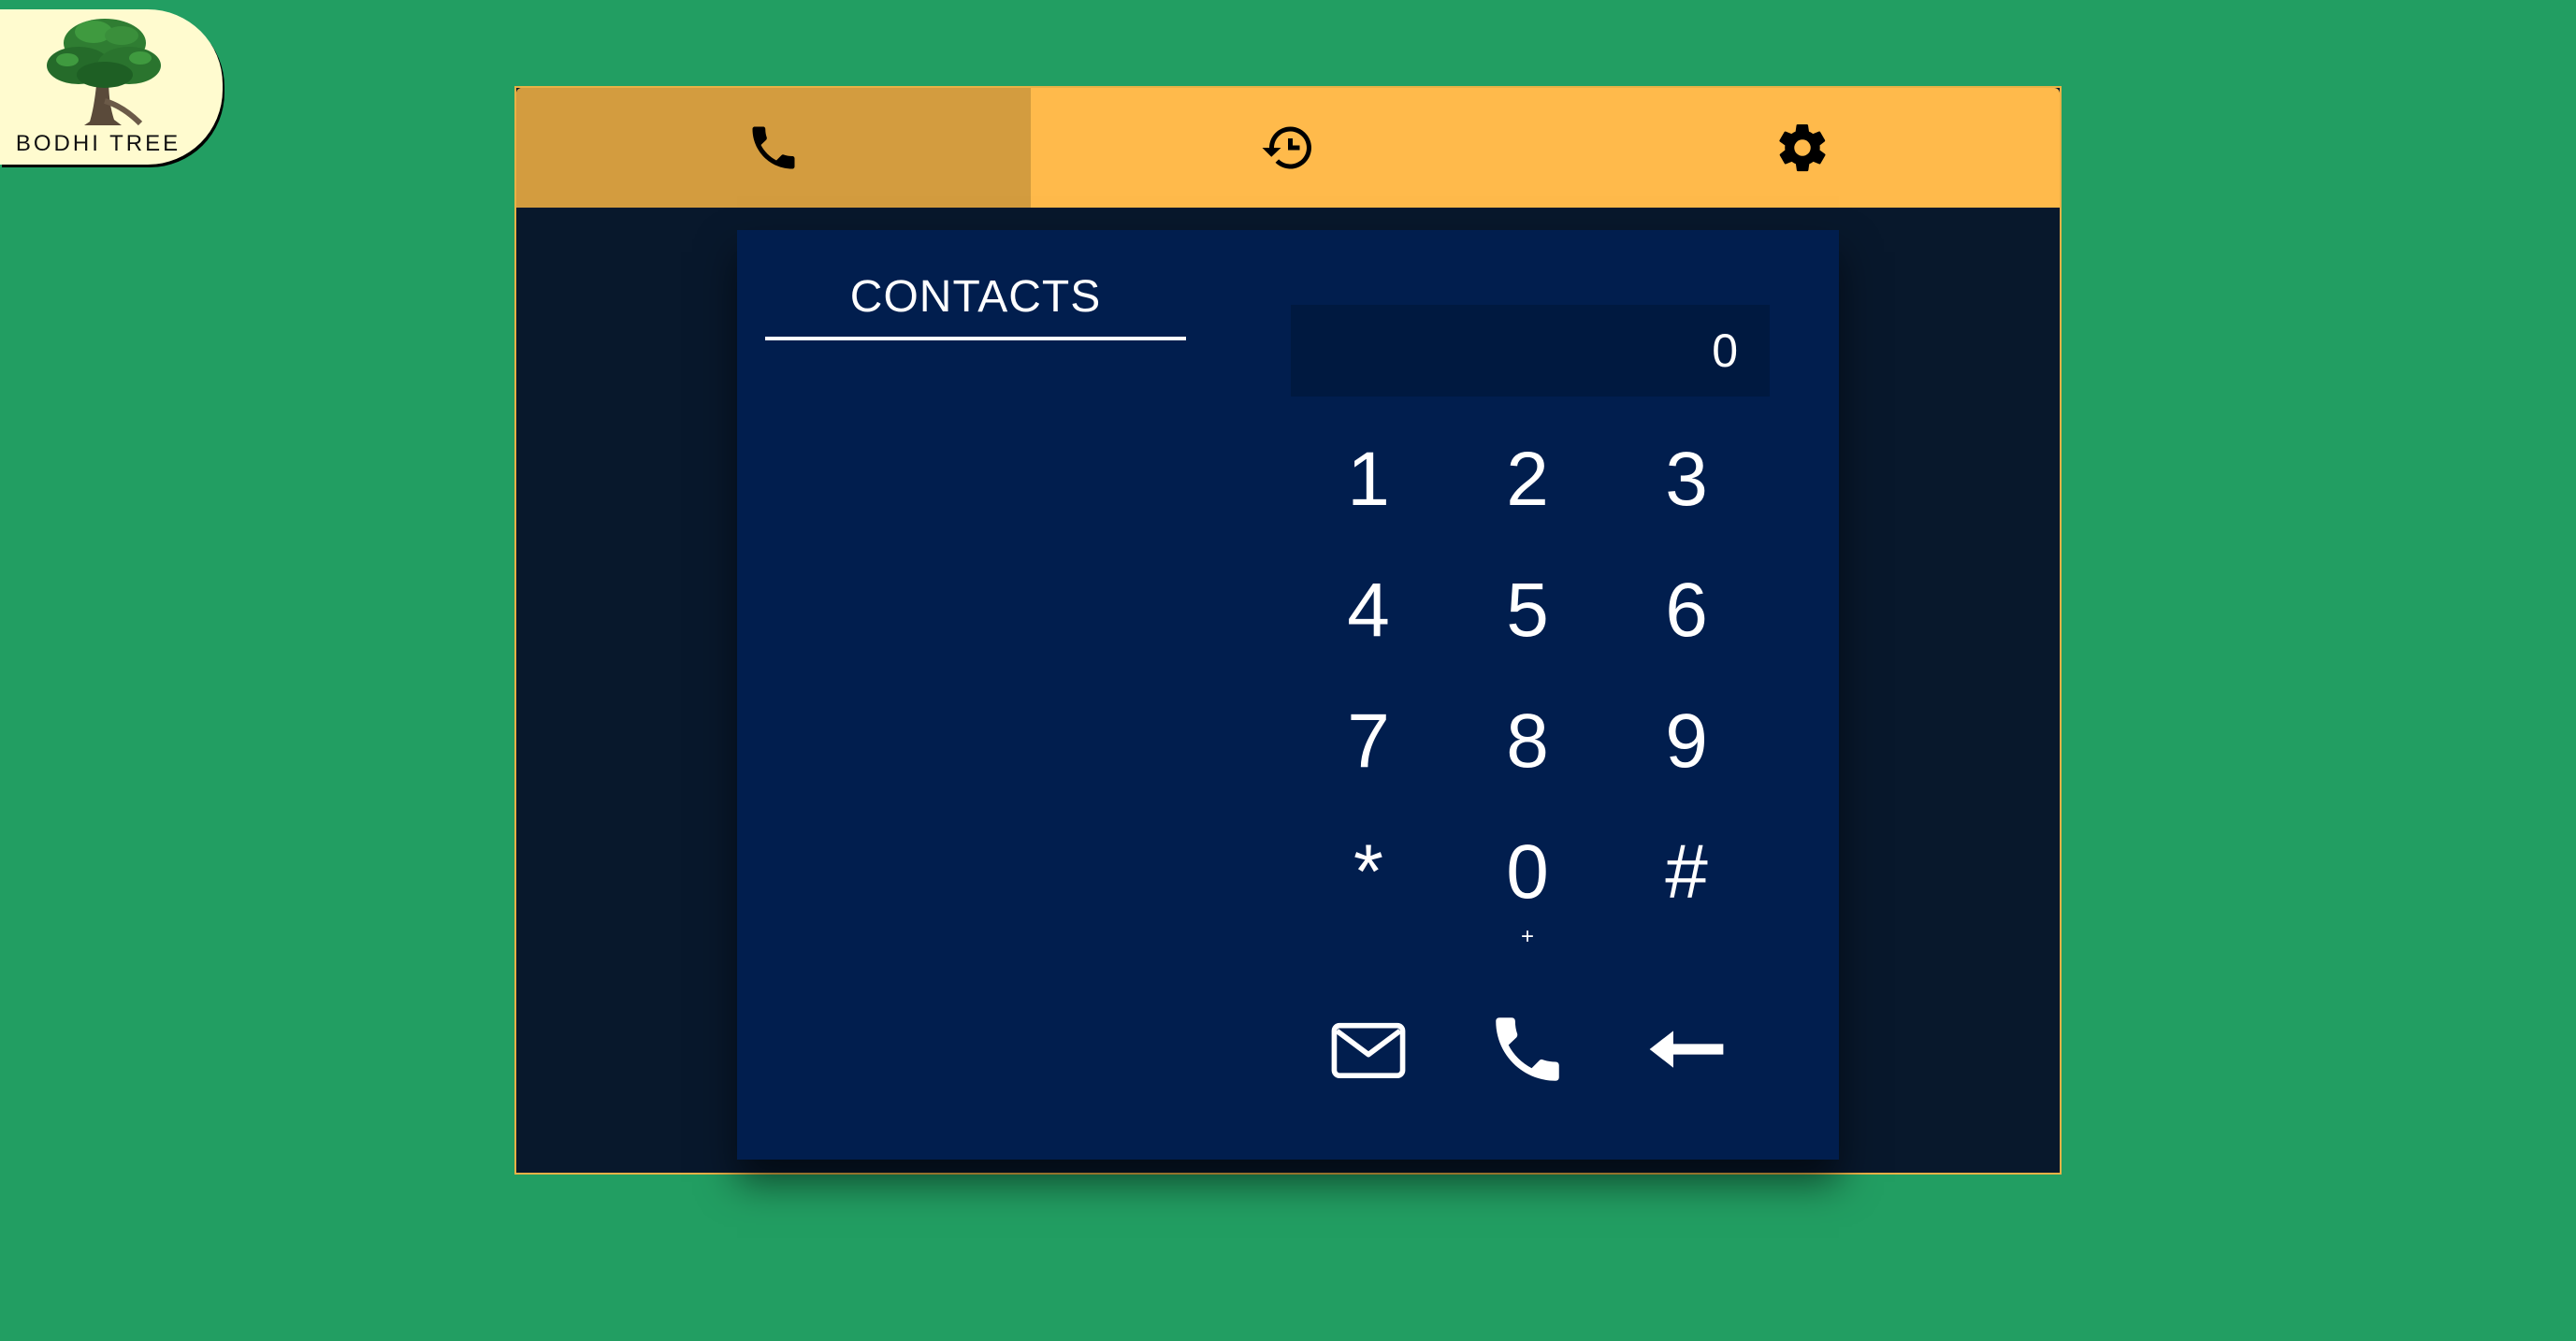 The image size is (2576, 1341). I want to click on history-icon, so click(1286, 147).